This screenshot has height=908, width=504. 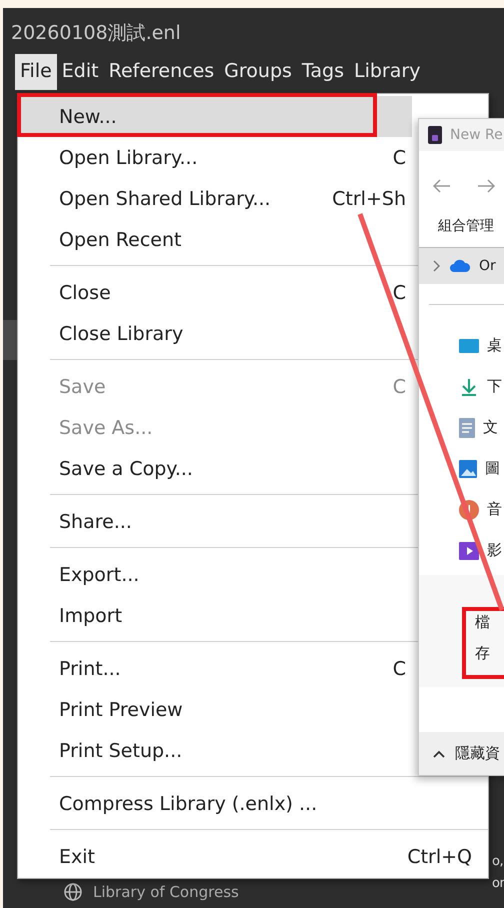 What do you see at coordinates (461, 230) in the screenshot?
I see `organize-button: 組合管理` at bounding box center [461, 230].